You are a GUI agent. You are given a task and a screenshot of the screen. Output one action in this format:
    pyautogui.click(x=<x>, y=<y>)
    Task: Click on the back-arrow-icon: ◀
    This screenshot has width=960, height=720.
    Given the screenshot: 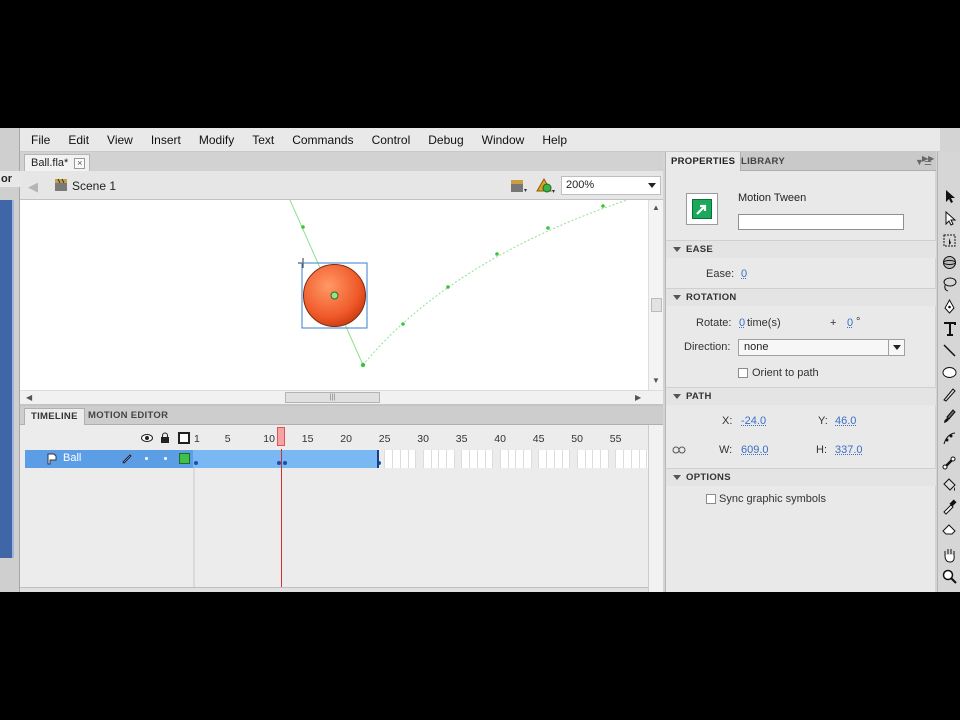 What is the action you would take?
    pyautogui.click(x=33, y=187)
    